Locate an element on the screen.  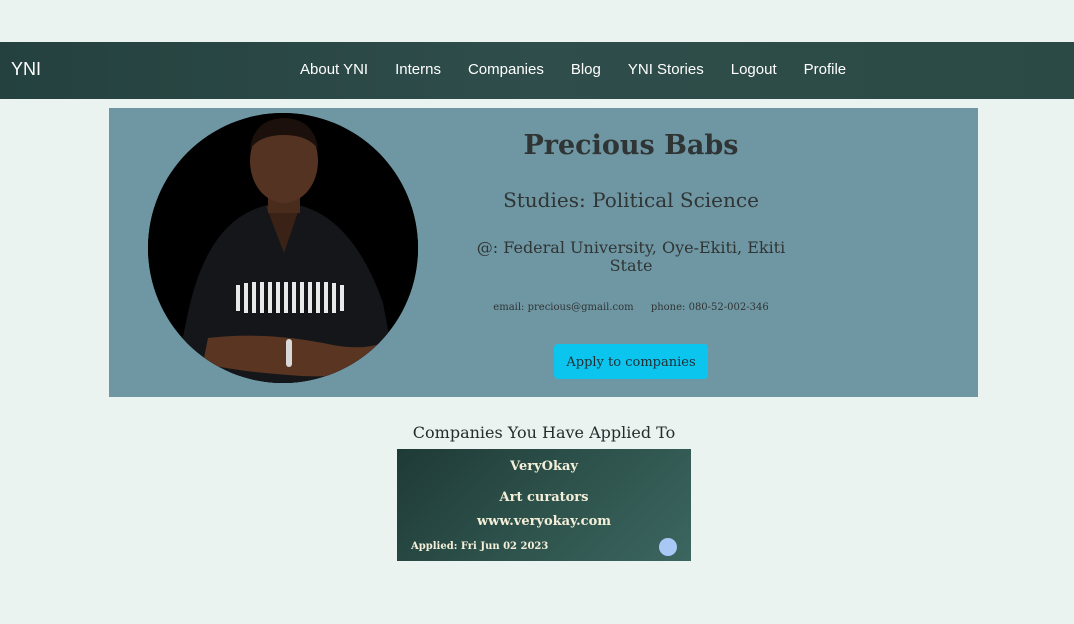
company-website: www.veryokay.com is located at coordinates (544, 521).